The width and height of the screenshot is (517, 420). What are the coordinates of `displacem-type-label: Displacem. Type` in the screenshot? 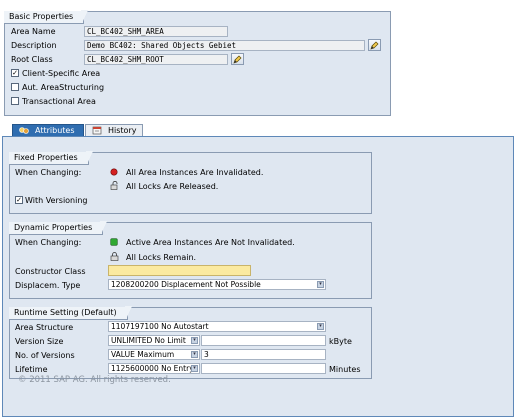 It's located at (48, 285).